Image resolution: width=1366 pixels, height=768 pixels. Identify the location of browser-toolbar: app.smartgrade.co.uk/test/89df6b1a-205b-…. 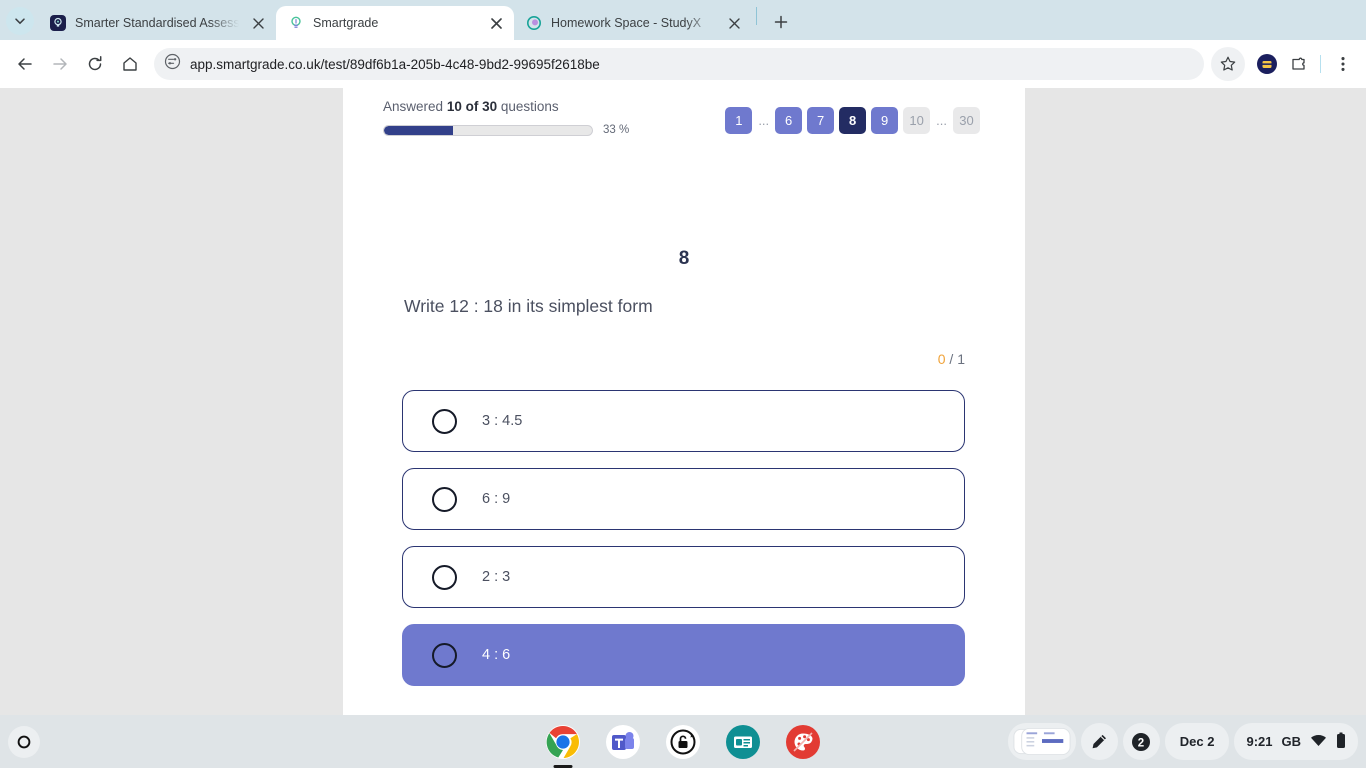
(683, 64).